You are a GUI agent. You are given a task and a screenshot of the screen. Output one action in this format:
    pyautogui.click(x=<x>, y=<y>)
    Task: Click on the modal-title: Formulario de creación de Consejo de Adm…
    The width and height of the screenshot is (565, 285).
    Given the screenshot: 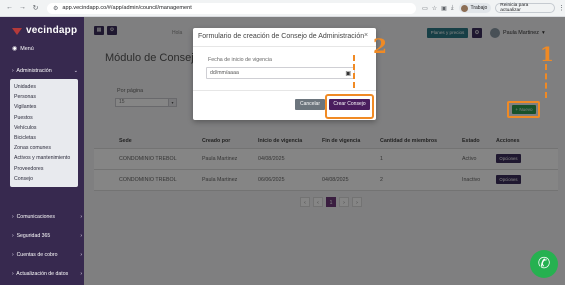 What is the action you would take?
    pyautogui.click(x=281, y=36)
    